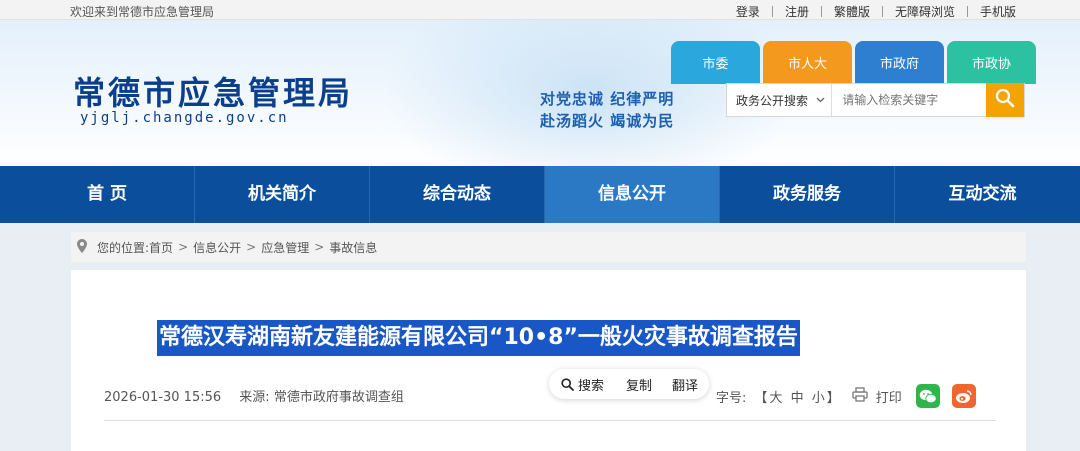 Image resolution: width=1080 pixels, height=451 pixels. Describe the element at coordinates (282, 194) in the screenshot. I see `nav-about: 机关简介` at that location.